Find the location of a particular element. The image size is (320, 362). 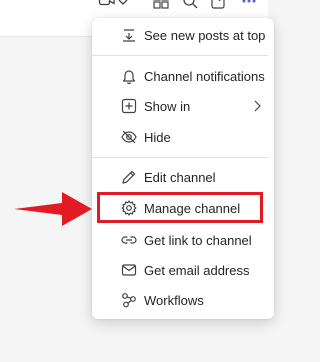

pop-out-icon is located at coordinates (219, 5).